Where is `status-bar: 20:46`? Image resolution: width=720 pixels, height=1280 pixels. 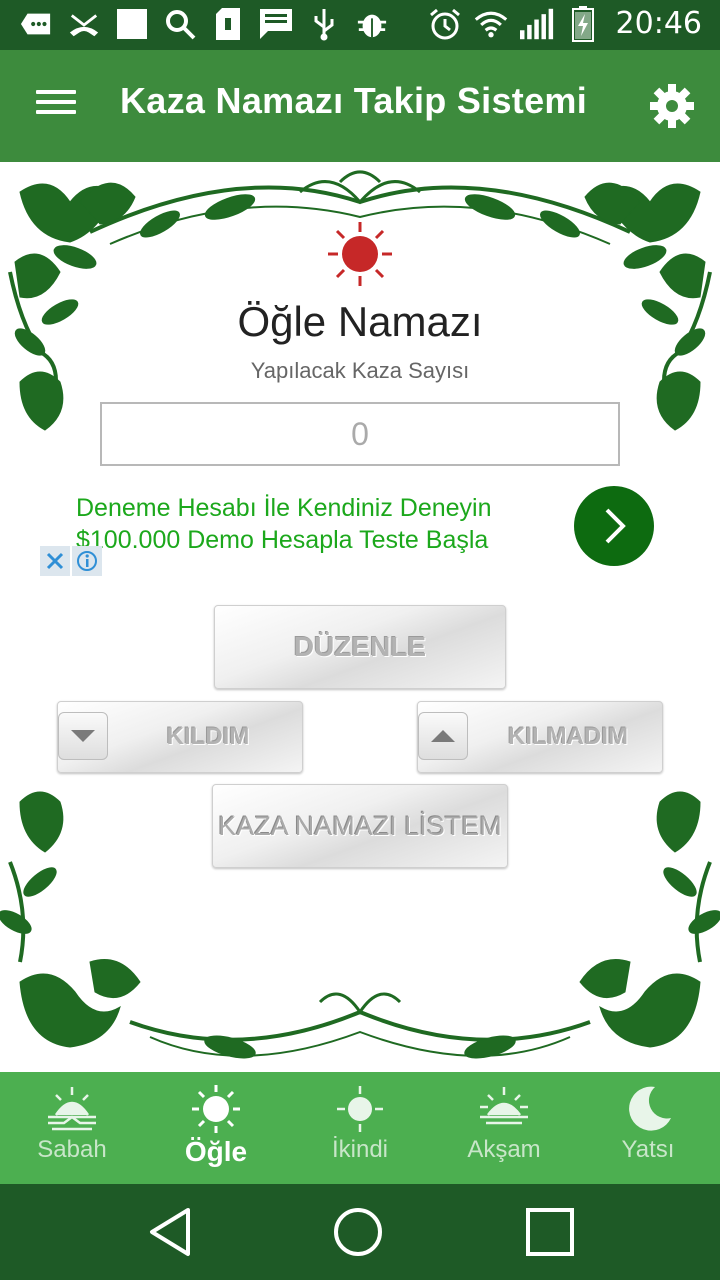 status-bar: 20:46 is located at coordinates (360, 25).